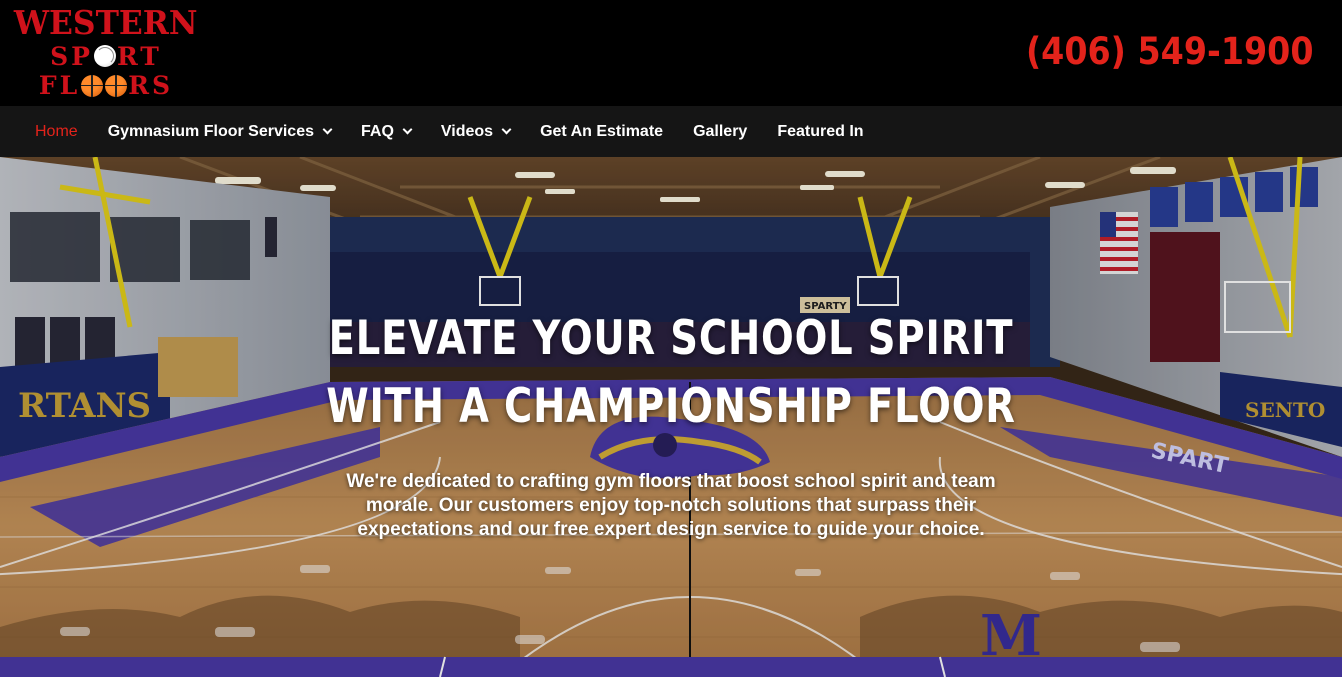 The width and height of the screenshot is (1342, 677). What do you see at coordinates (106, 22) in the screenshot?
I see `logo-line-western: WESTERN` at bounding box center [106, 22].